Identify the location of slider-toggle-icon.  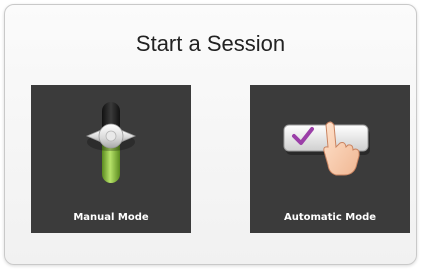
(111, 142).